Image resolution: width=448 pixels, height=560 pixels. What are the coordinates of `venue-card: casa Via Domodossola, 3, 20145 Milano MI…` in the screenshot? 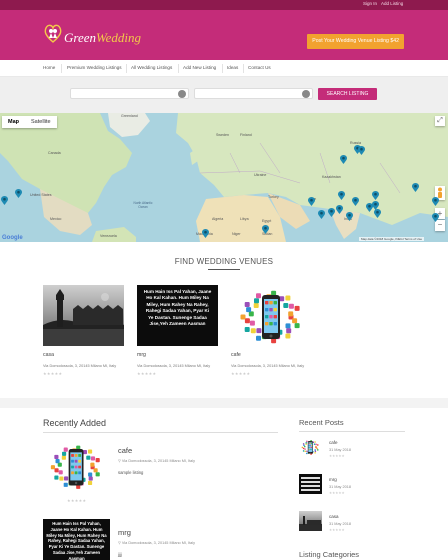 It's located at (83, 330).